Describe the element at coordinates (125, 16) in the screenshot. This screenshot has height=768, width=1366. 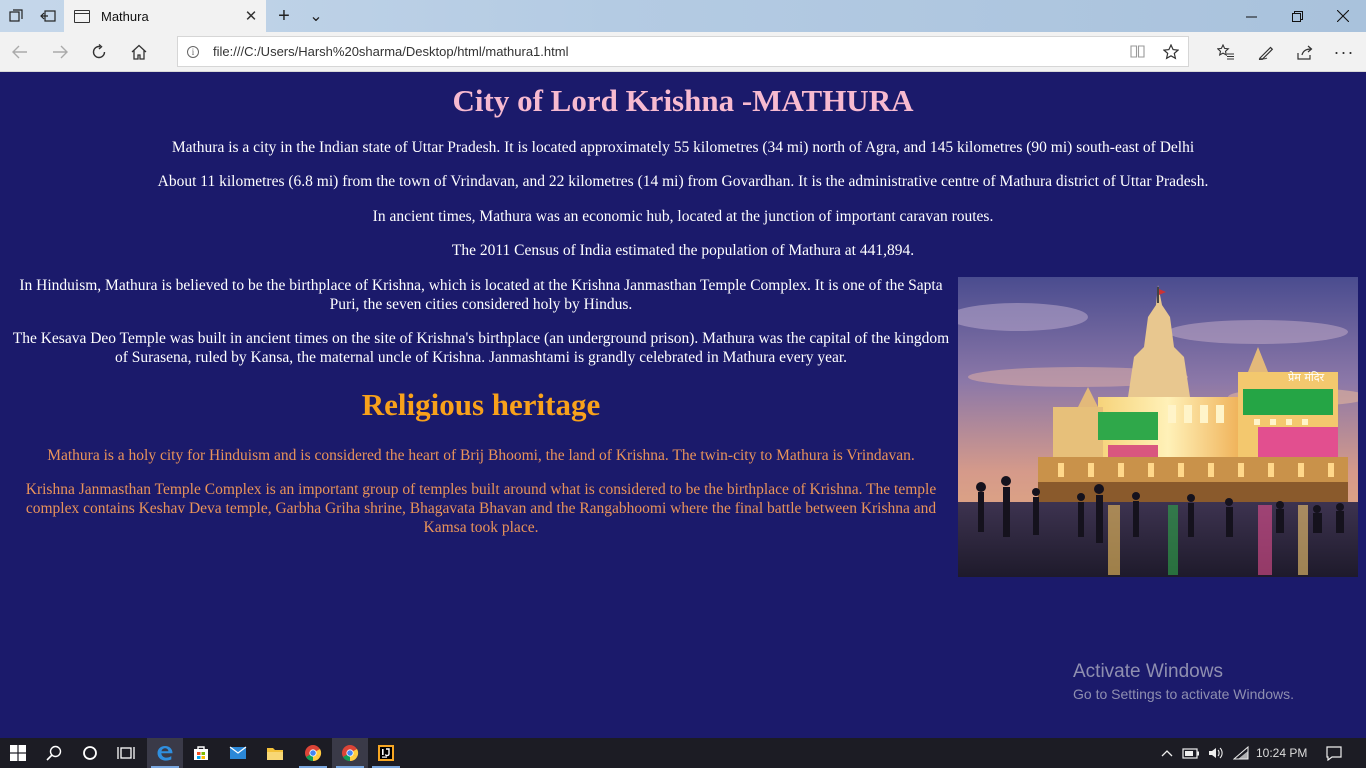
I see `tab-title: Mathura` at that location.